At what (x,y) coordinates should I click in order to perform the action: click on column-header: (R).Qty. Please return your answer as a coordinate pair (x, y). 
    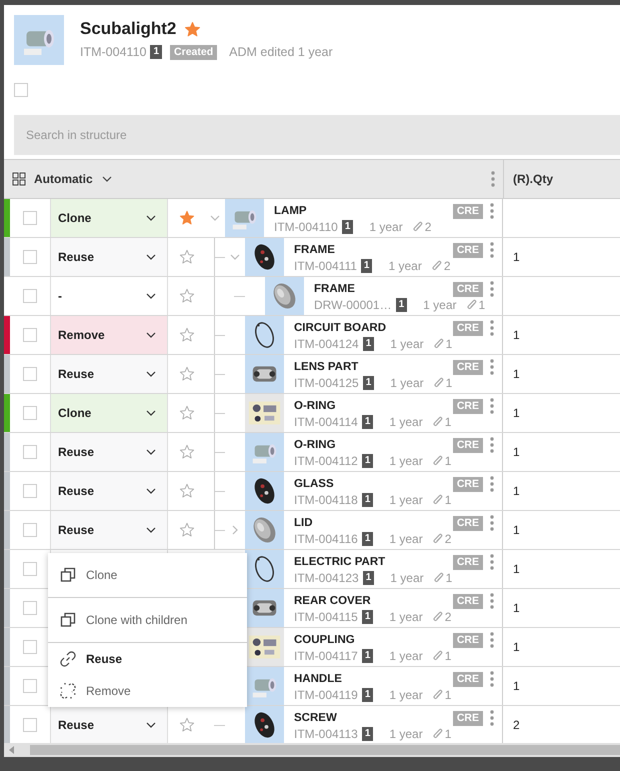
    Looking at the image, I should click on (561, 179).